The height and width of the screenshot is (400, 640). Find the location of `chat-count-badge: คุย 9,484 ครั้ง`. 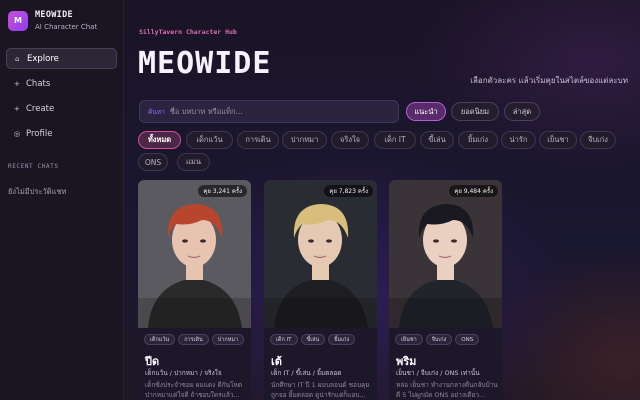

chat-count-badge: คุย 9,484 ครั้ง is located at coordinates (473, 191).